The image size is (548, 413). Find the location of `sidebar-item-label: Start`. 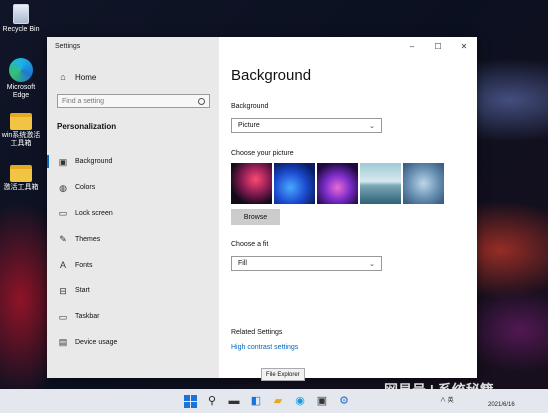

sidebar-item-label: Start is located at coordinates (82, 291).